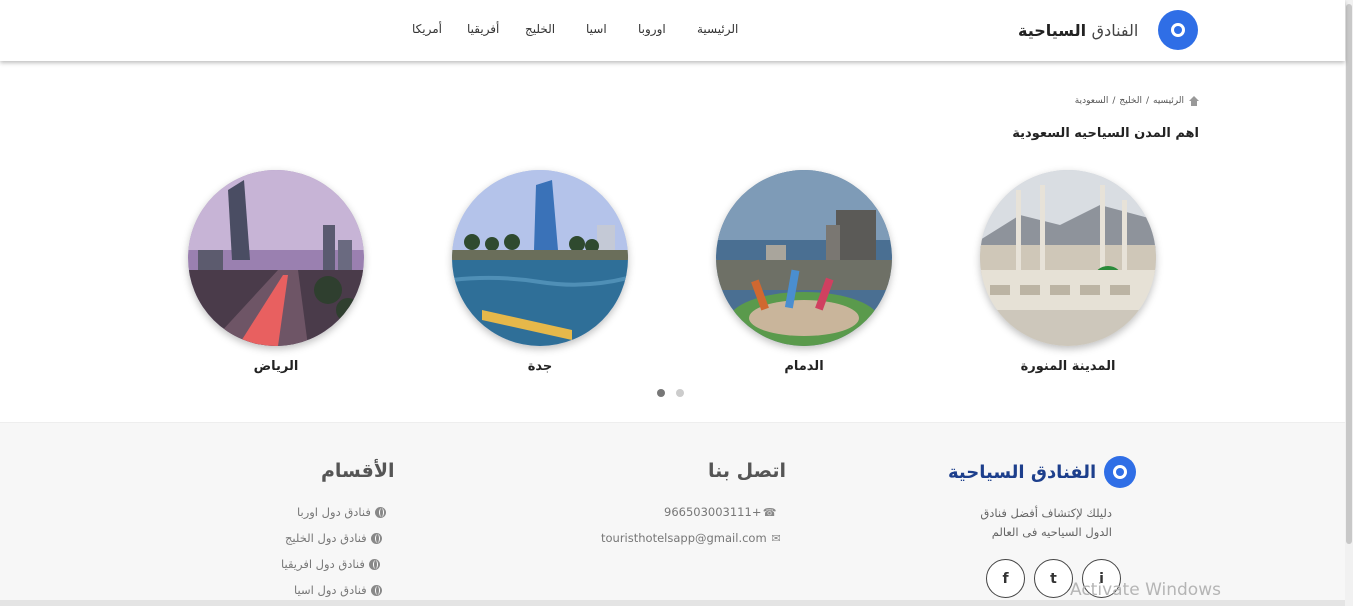 Image resolution: width=1353 pixels, height=606 pixels. I want to click on envelope-icon: ✉, so click(776, 538).